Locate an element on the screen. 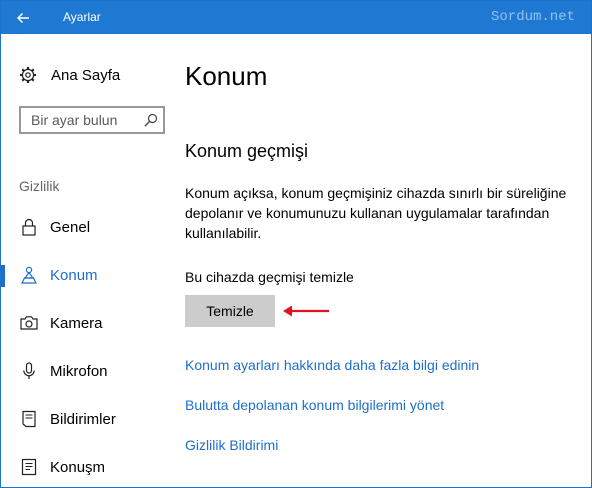  sidebar-item-konum: Konum is located at coordinates (86, 275).